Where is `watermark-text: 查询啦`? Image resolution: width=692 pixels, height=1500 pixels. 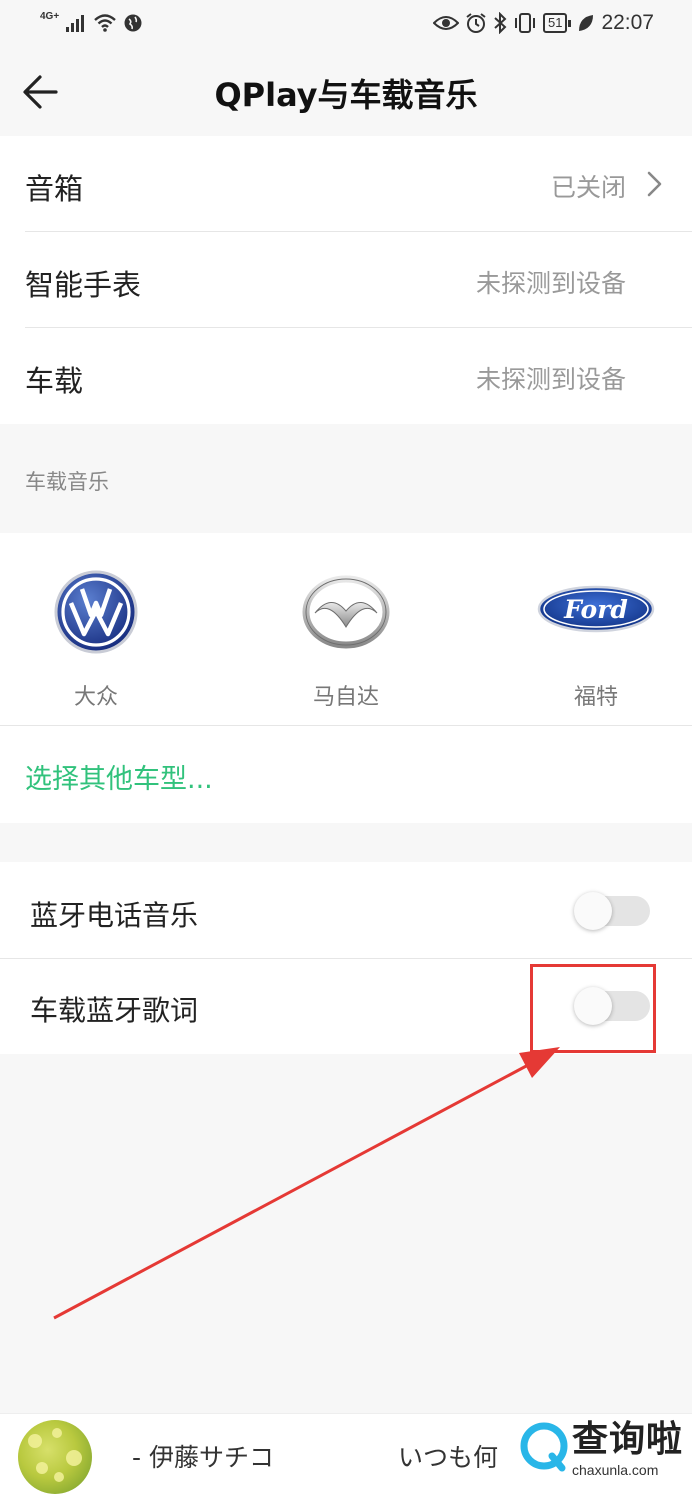
watermark-text: 查询啦 is located at coordinates (628, 1439).